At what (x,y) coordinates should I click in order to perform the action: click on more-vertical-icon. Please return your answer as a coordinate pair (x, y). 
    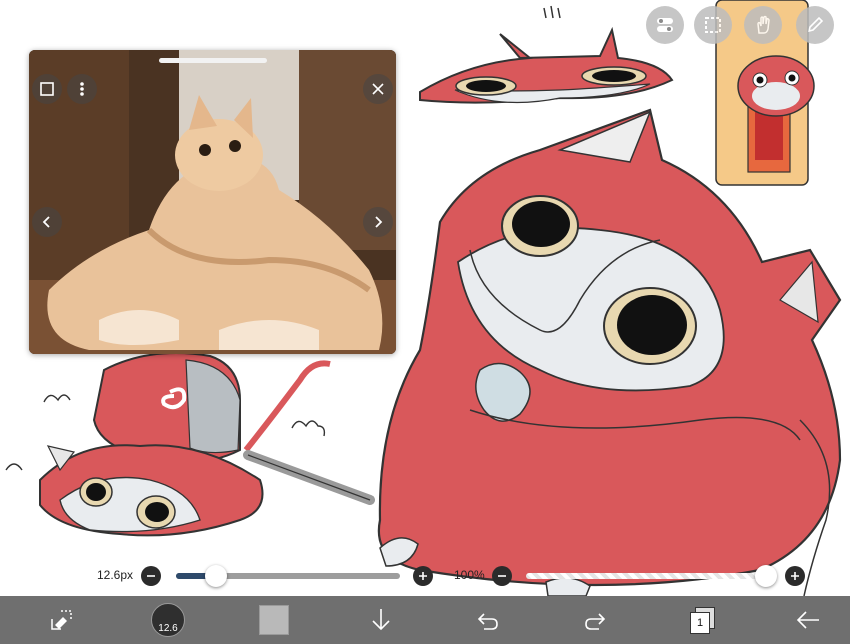
    Looking at the image, I should click on (82, 89).